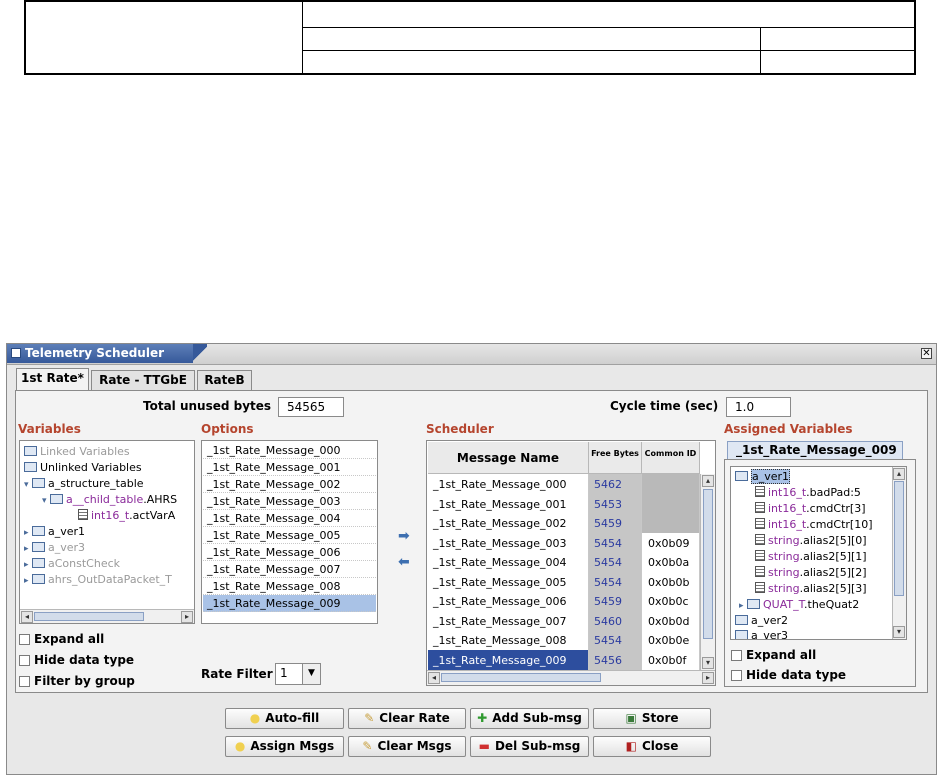  I want to click on close-button: ◧ Close, so click(652, 746).